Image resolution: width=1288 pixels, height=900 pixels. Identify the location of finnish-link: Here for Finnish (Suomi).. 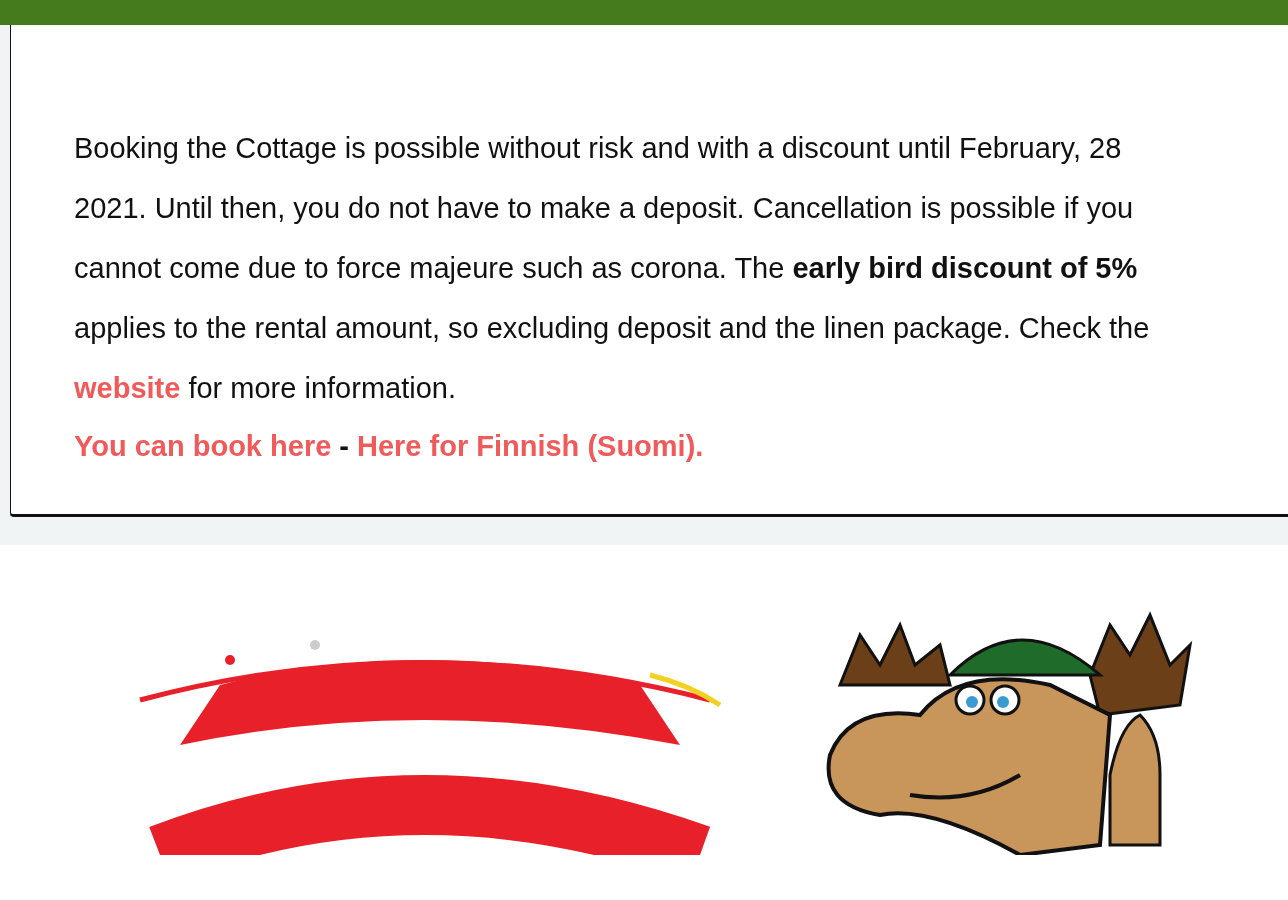
(530, 446).